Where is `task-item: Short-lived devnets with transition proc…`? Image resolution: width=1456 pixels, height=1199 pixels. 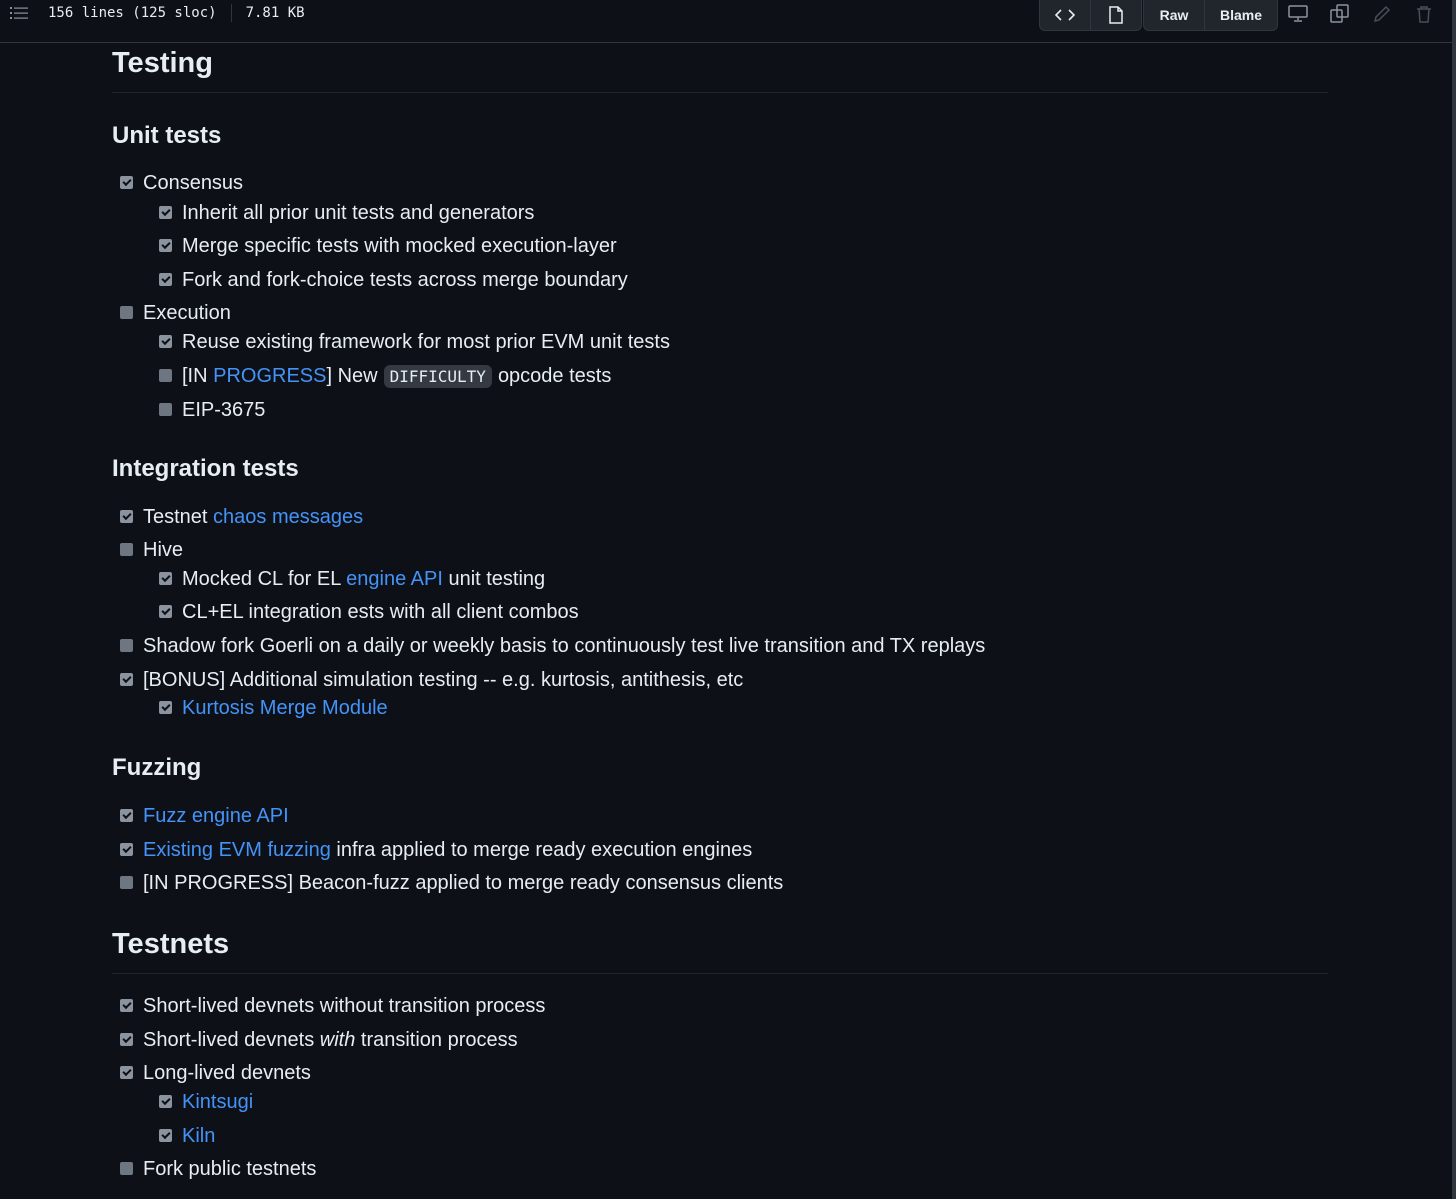 task-item: Short-lived devnets with transition proc… is located at coordinates (319, 1040).